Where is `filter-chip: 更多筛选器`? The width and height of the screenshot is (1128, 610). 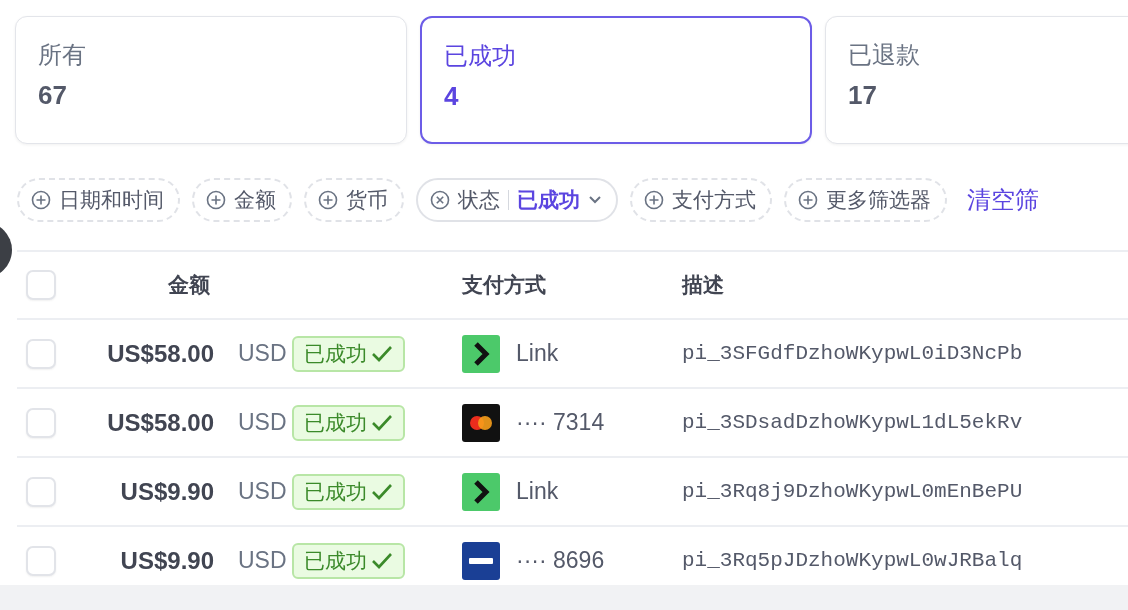
filter-chip: 更多筛选器 is located at coordinates (865, 200).